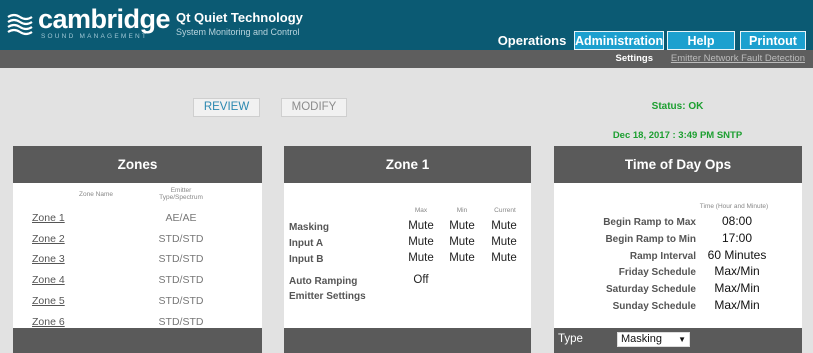  I want to click on friday-schedule-label: Friday Schedule, so click(657, 272).